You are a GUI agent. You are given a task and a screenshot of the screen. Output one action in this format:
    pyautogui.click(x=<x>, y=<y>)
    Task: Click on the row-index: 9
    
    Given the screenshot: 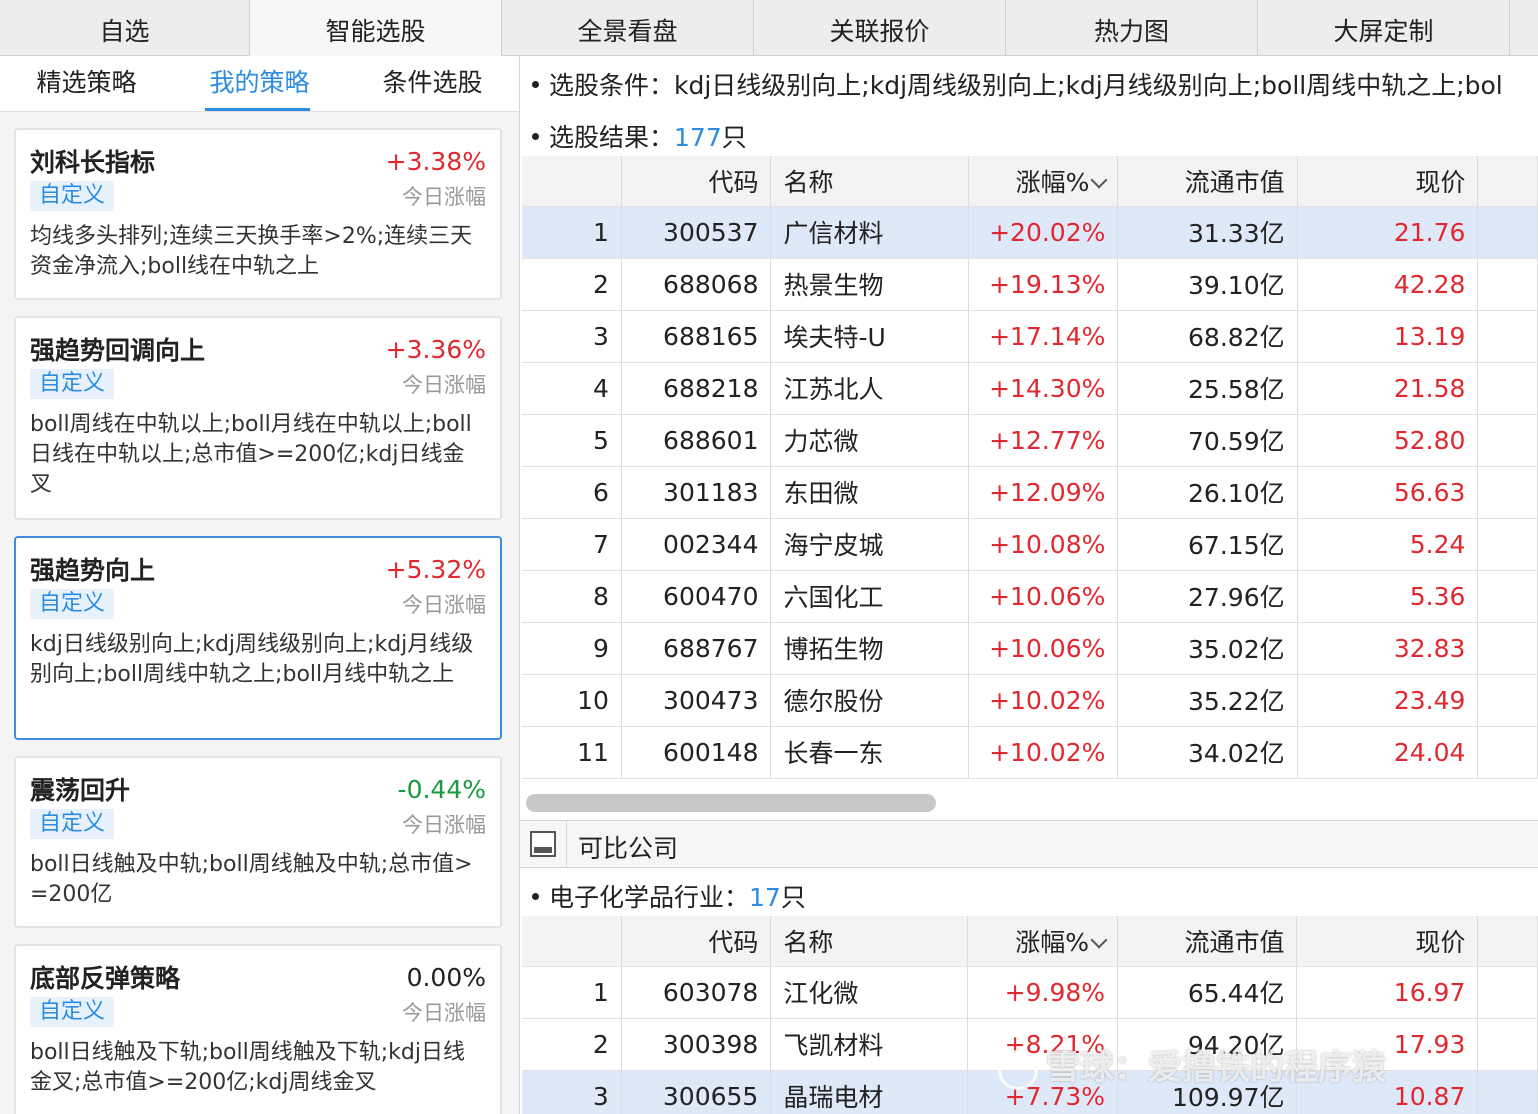 What is the action you would take?
    pyautogui.click(x=572, y=648)
    